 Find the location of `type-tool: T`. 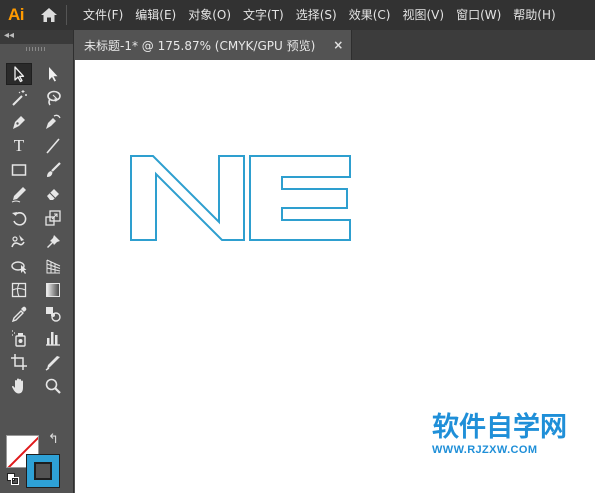

type-tool: T is located at coordinates (19, 146).